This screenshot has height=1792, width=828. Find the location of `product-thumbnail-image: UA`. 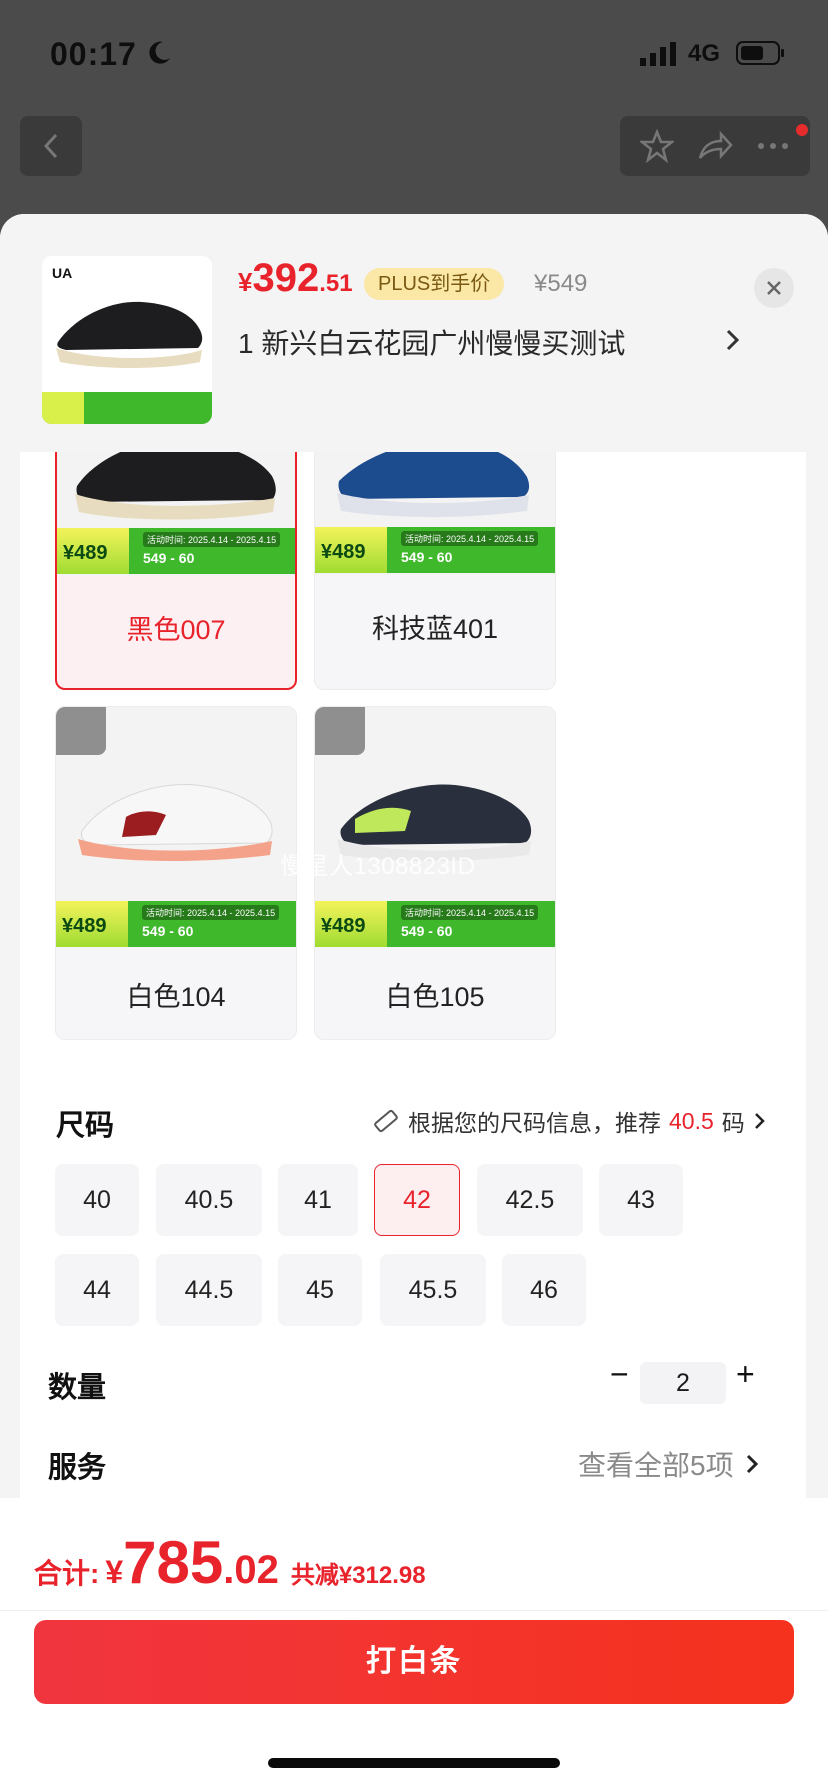

product-thumbnail-image: UA is located at coordinates (127, 344).